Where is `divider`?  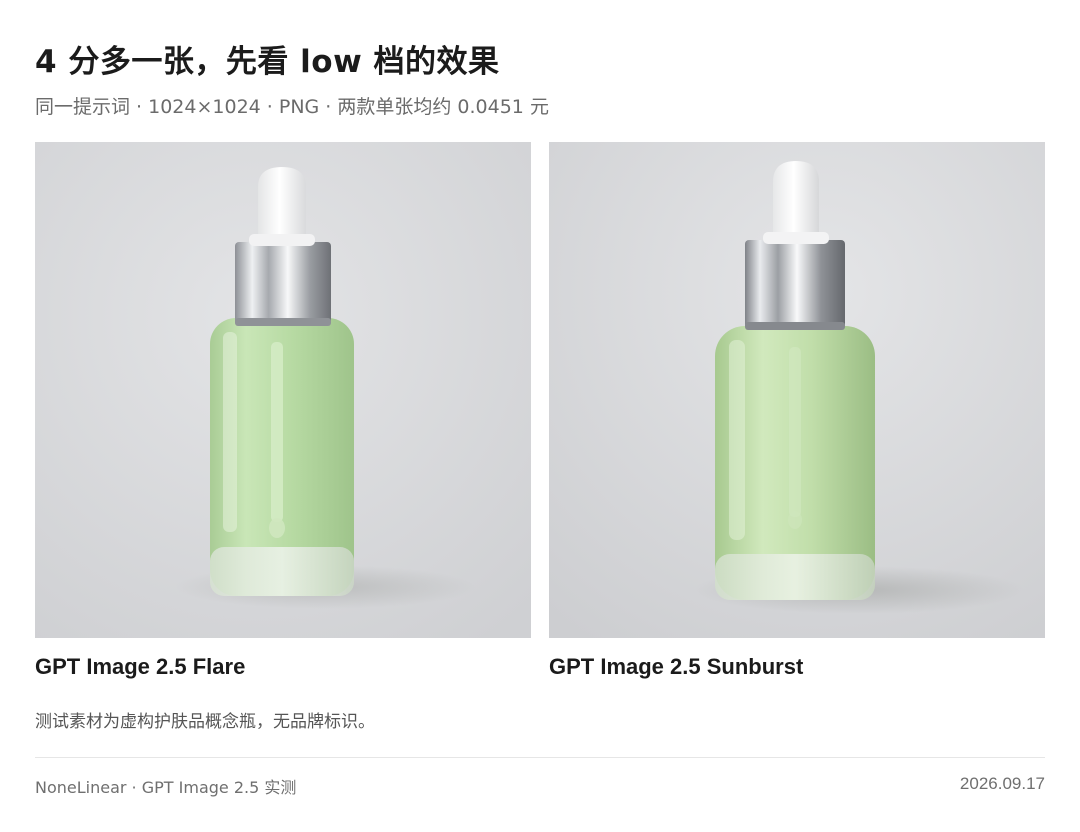
divider is located at coordinates (540, 757).